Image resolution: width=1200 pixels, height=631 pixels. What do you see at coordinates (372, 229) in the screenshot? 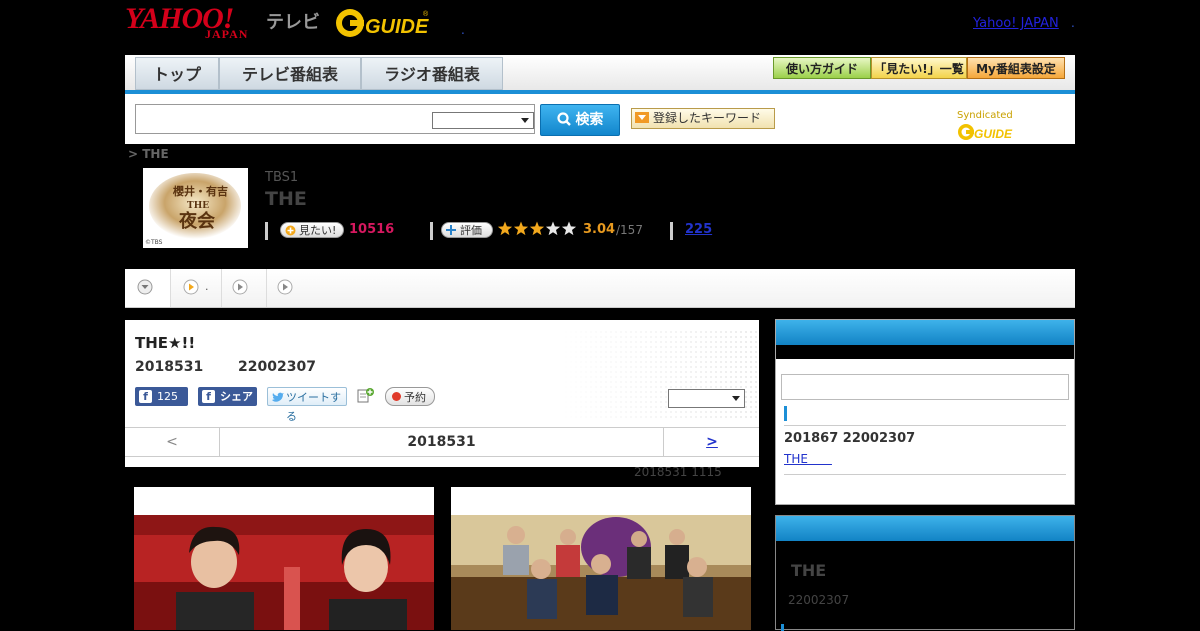
I see `mitai-count: 10516` at bounding box center [372, 229].